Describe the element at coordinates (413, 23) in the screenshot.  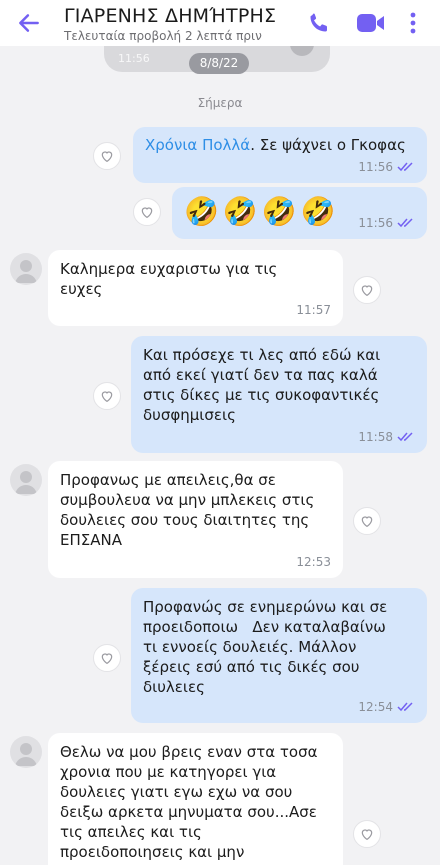
I see `more-options-icon` at that location.